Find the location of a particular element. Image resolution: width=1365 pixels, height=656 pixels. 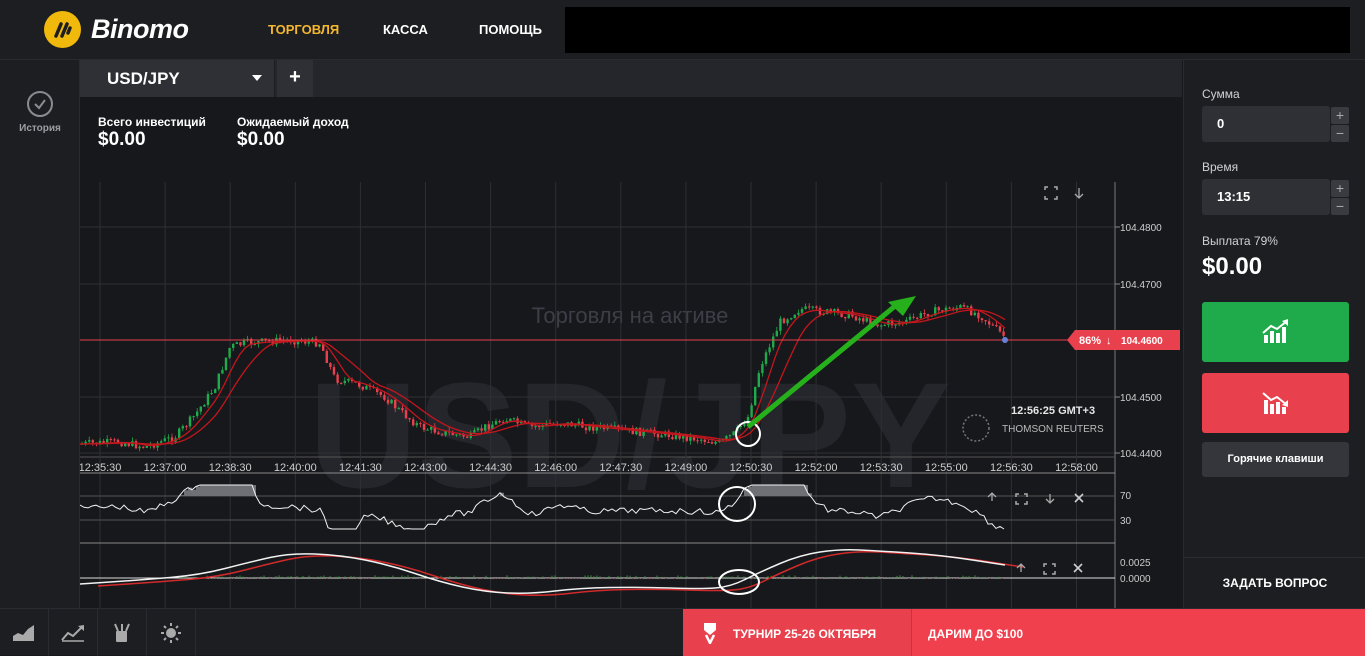

x-tick-label: 12:43:00 is located at coordinates (425, 468).